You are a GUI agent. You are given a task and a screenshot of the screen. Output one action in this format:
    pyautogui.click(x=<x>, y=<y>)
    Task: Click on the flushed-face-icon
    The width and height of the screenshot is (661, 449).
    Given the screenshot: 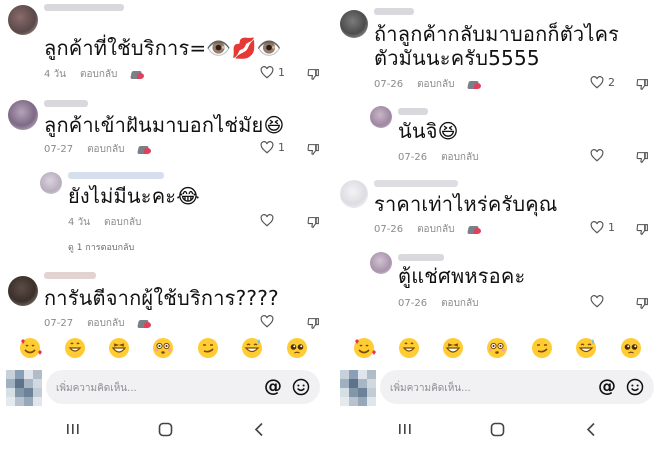 What is the action you would take?
    pyautogui.click(x=497, y=348)
    